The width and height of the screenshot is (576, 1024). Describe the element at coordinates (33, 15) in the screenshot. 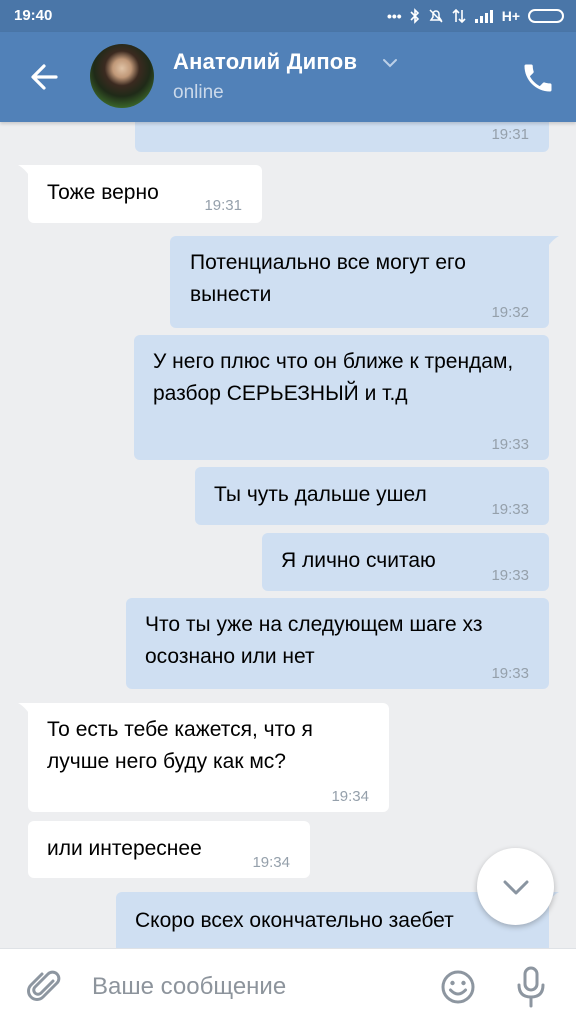

I see `status-time: 19:40` at that location.